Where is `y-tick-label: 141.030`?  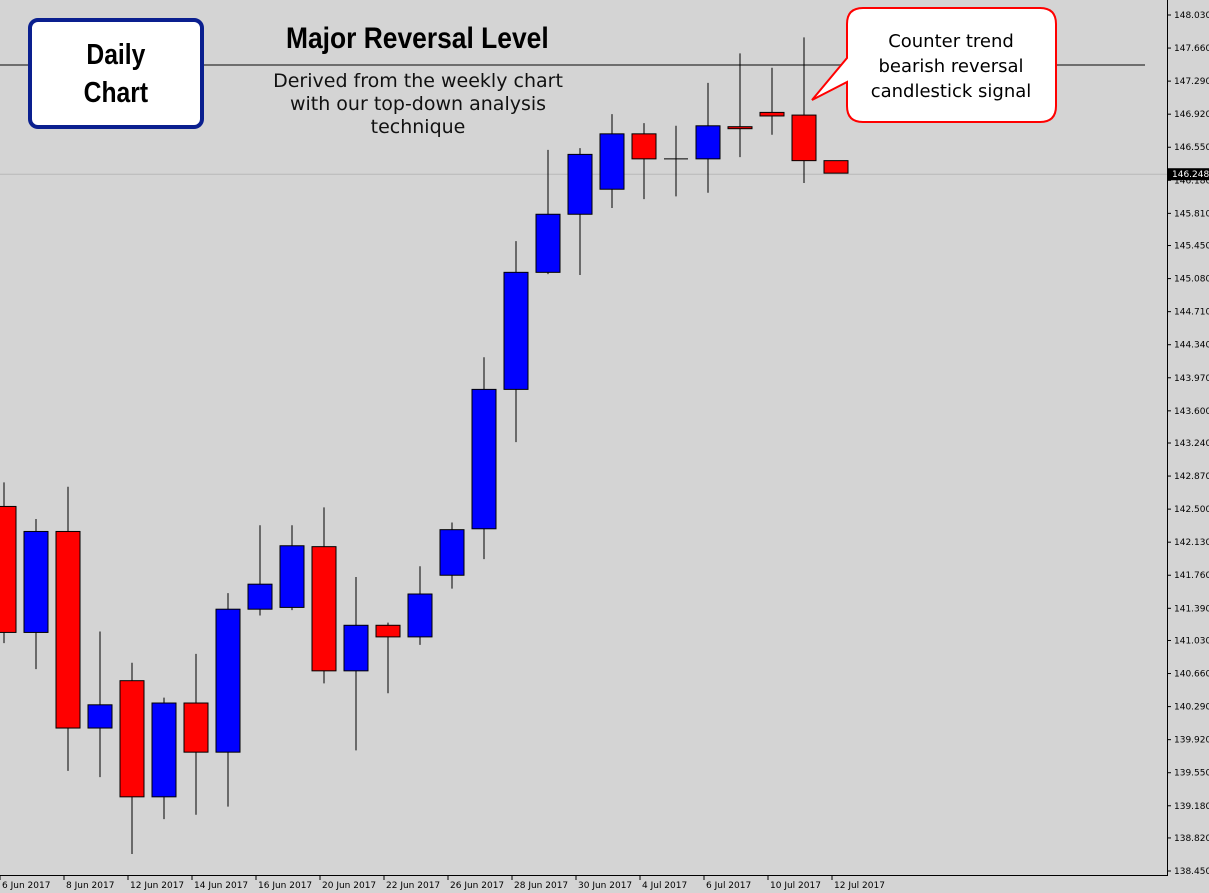 y-tick-label: 141.030 is located at coordinates (1191, 641).